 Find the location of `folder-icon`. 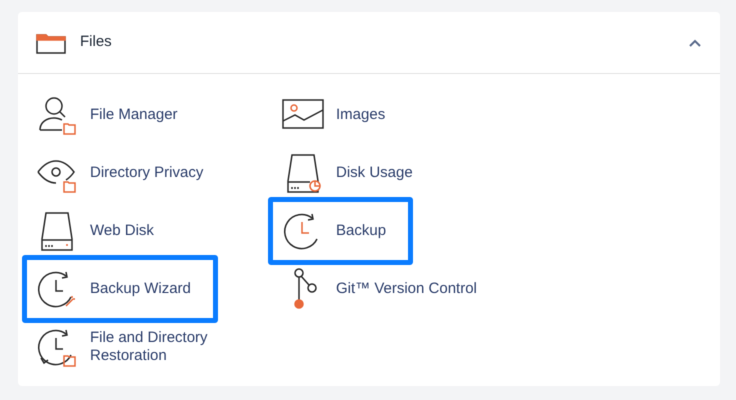

folder-icon is located at coordinates (51, 43).